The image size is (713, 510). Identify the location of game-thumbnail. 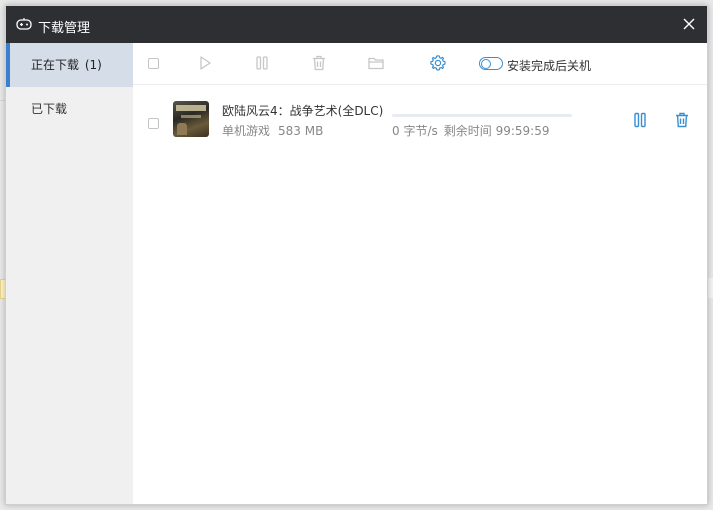
(191, 119).